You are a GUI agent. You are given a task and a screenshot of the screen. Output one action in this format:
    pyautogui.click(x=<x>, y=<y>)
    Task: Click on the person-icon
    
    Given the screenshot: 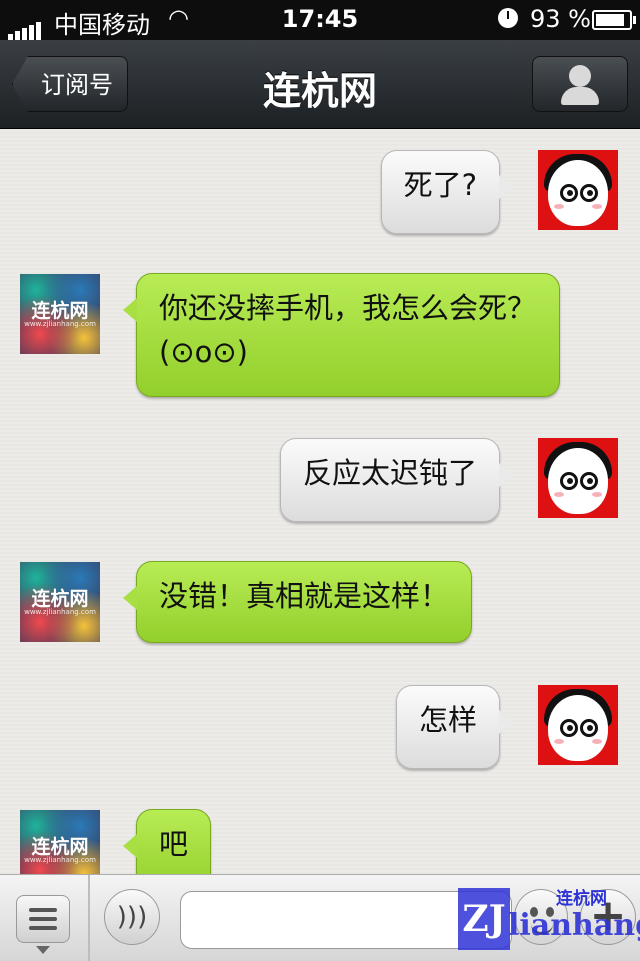 What is the action you would take?
    pyautogui.click(x=580, y=76)
    